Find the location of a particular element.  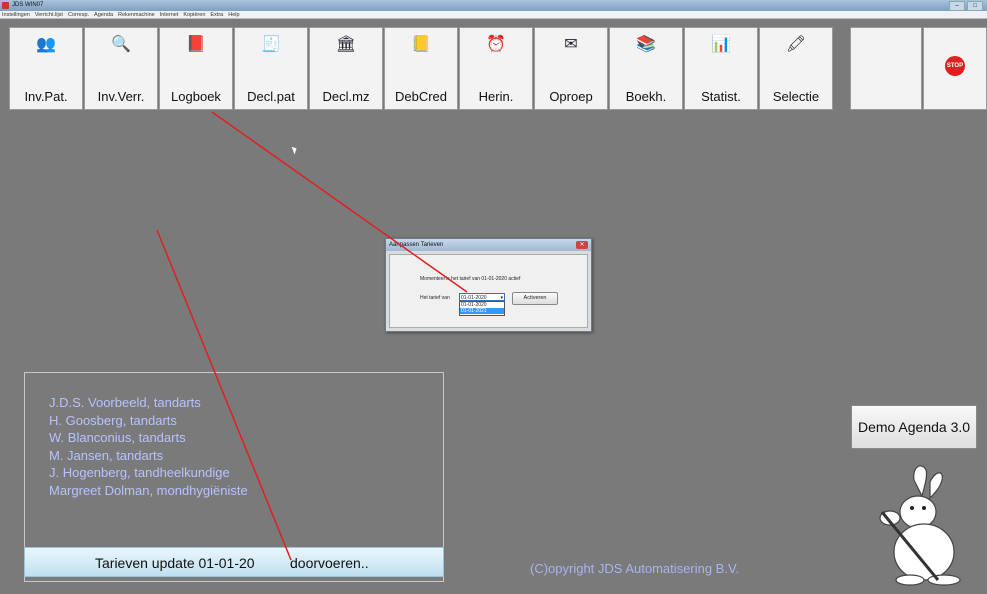

toolbar-button-label: Decl.pat is located at coordinates (271, 96).